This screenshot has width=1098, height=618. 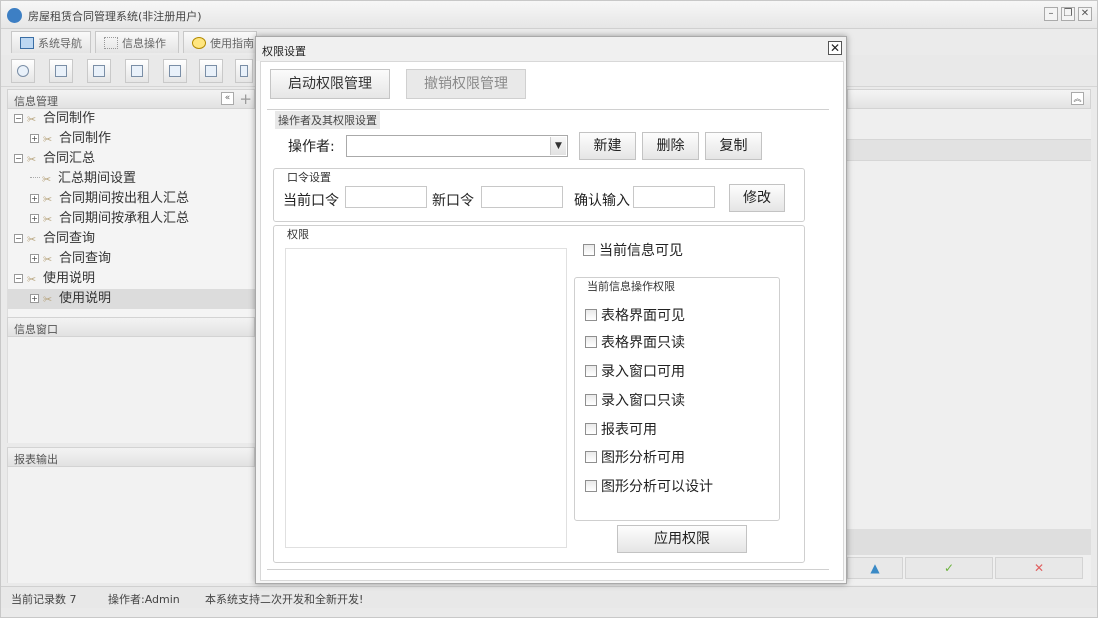 I want to click on apply-permissions-button: 应用权限, so click(x=682, y=539).